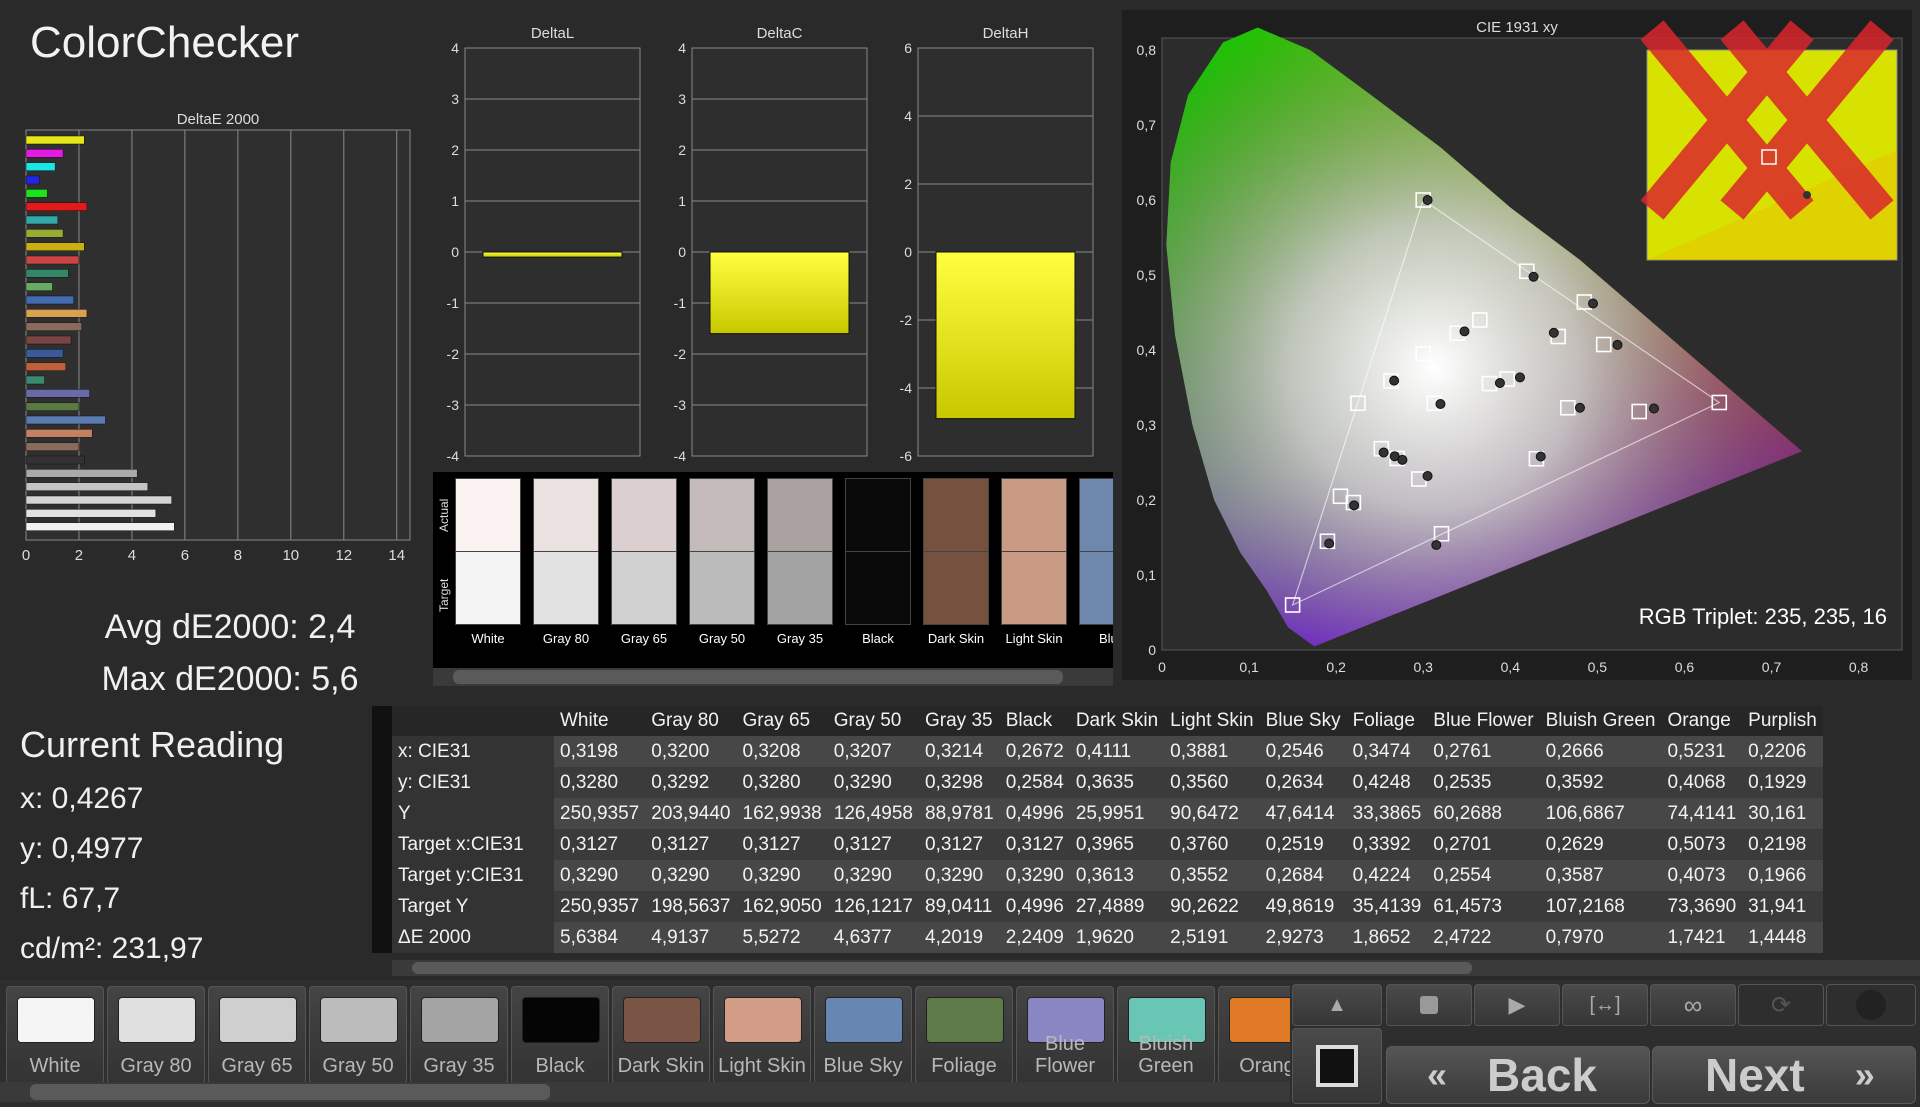  What do you see at coordinates (1034, 721) in the screenshot?
I see `table-col-header: Black` at bounding box center [1034, 721].